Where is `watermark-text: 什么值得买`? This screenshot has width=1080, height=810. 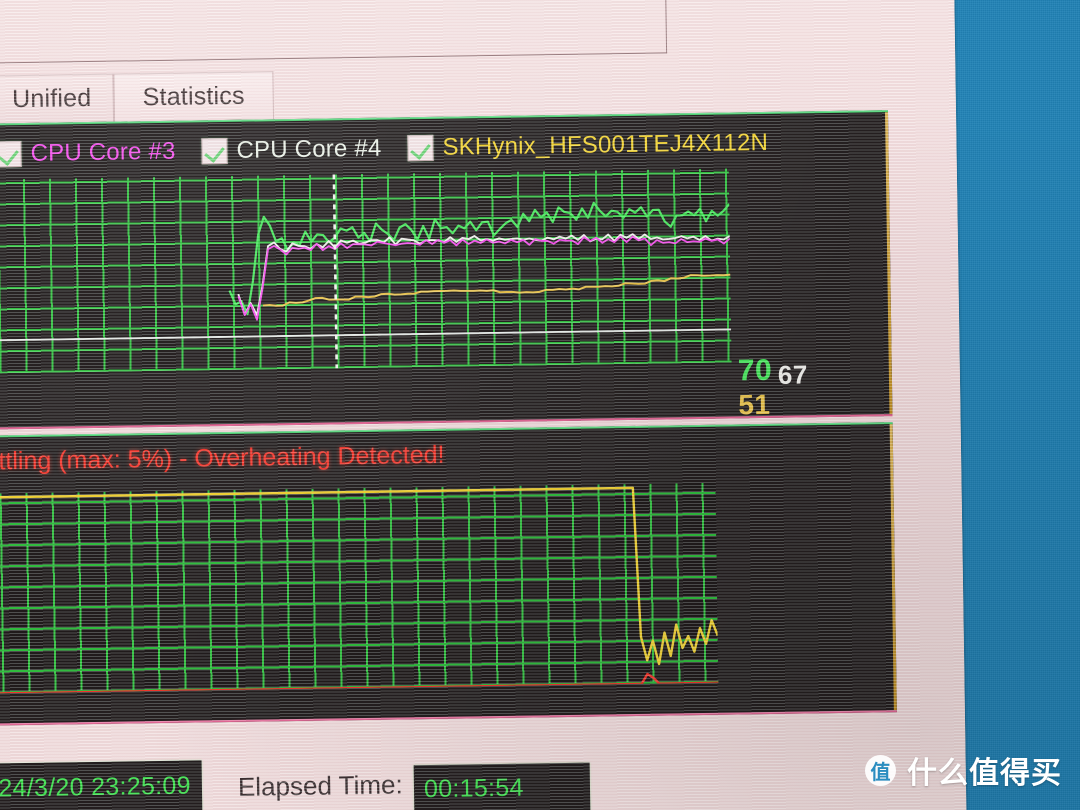
watermark-text: 什么值得买 is located at coordinates (984, 773).